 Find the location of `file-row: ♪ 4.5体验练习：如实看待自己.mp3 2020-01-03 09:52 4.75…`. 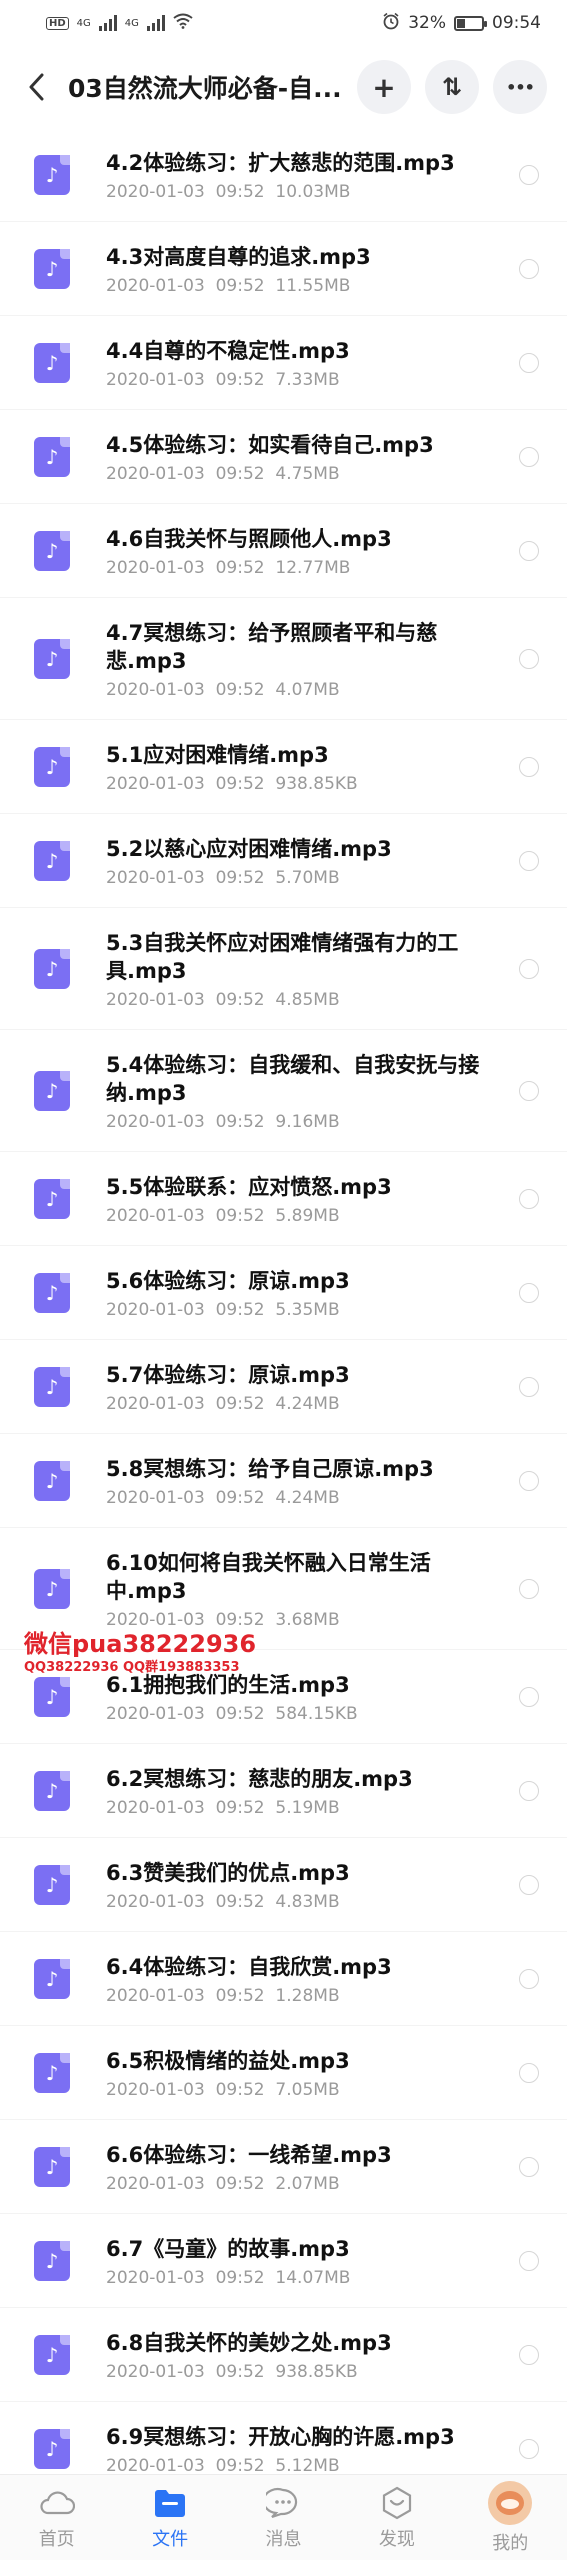

file-row: ♪ 4.5体验练习：如实看待自己.mp3 2020-01-03 09:52 4.75… is located at coordinates (283, 457).